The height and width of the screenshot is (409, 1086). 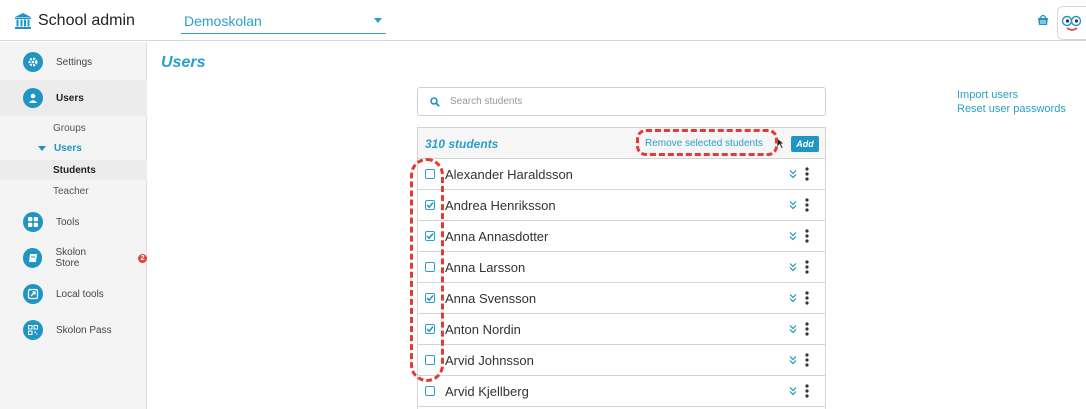 I want to click on sidebar-subitem-users: Users, so click(x=73, y=148).